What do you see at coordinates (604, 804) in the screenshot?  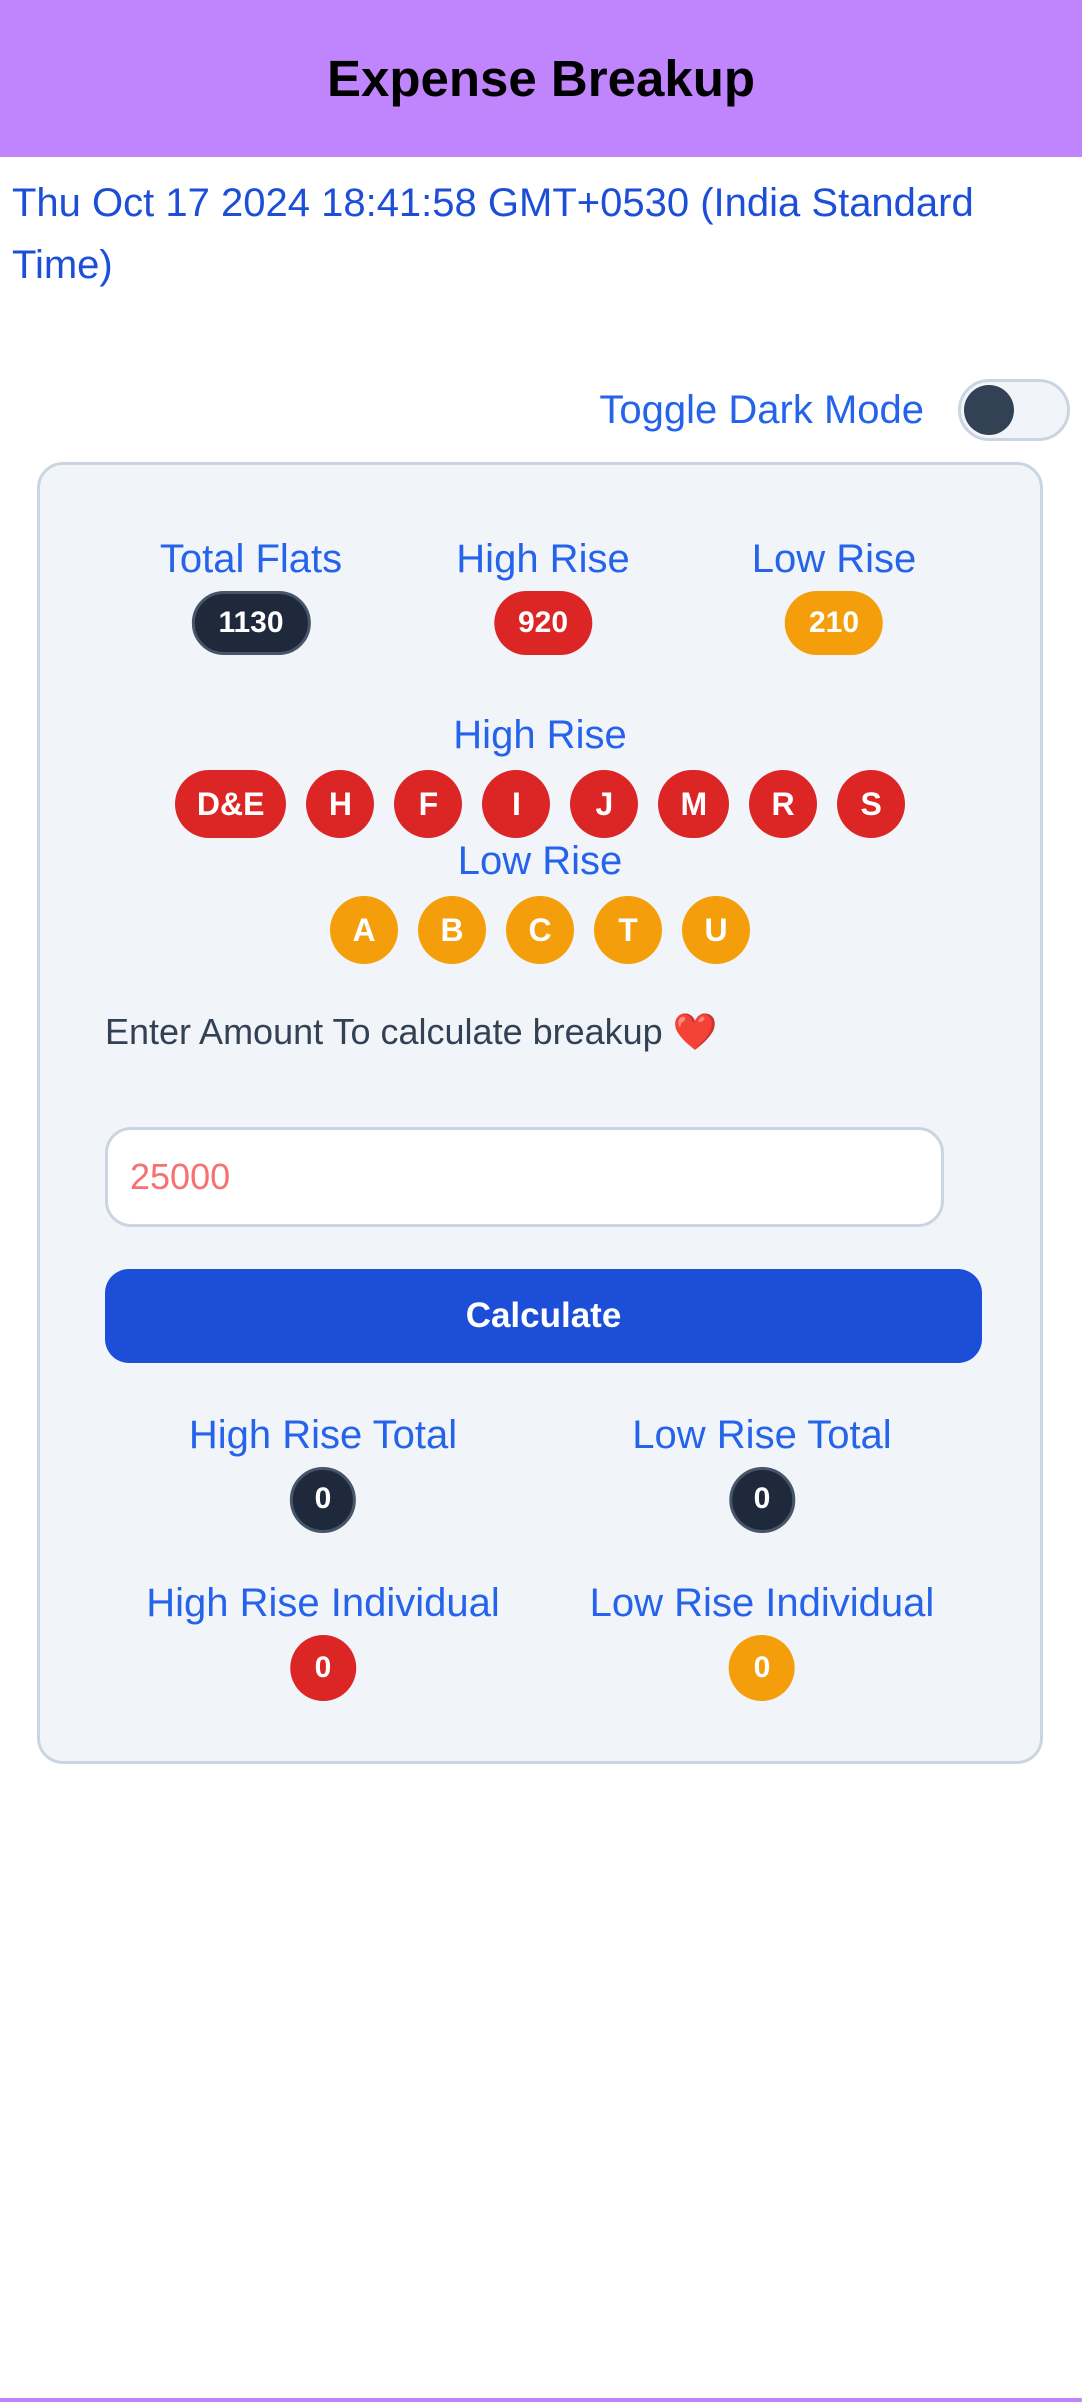 I see `high-rise-wing-badge: J` at bounding box center [604, 804].